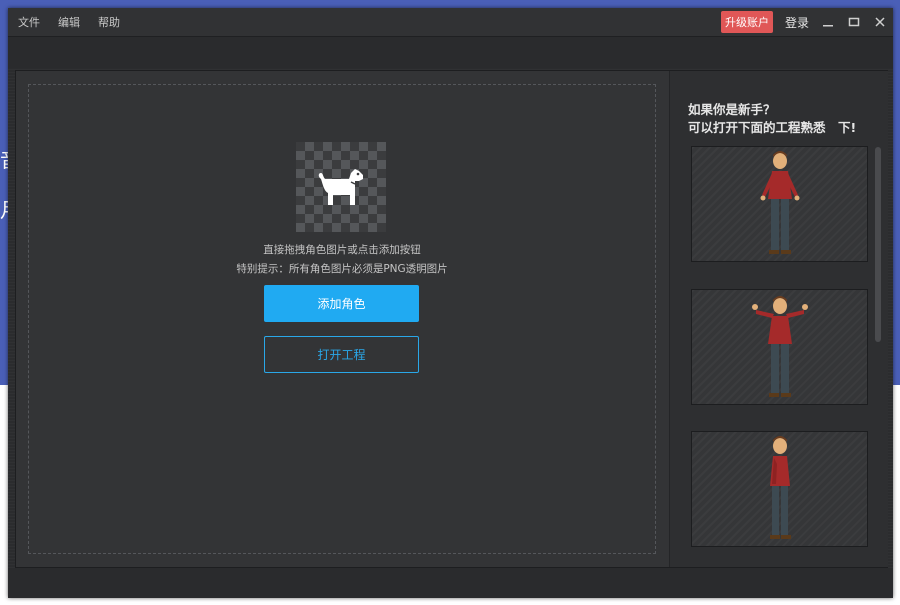 This screenshot has width=900, height=605. I want to click on title-bar-actions: 升级账户 登录, so click(803, 22).